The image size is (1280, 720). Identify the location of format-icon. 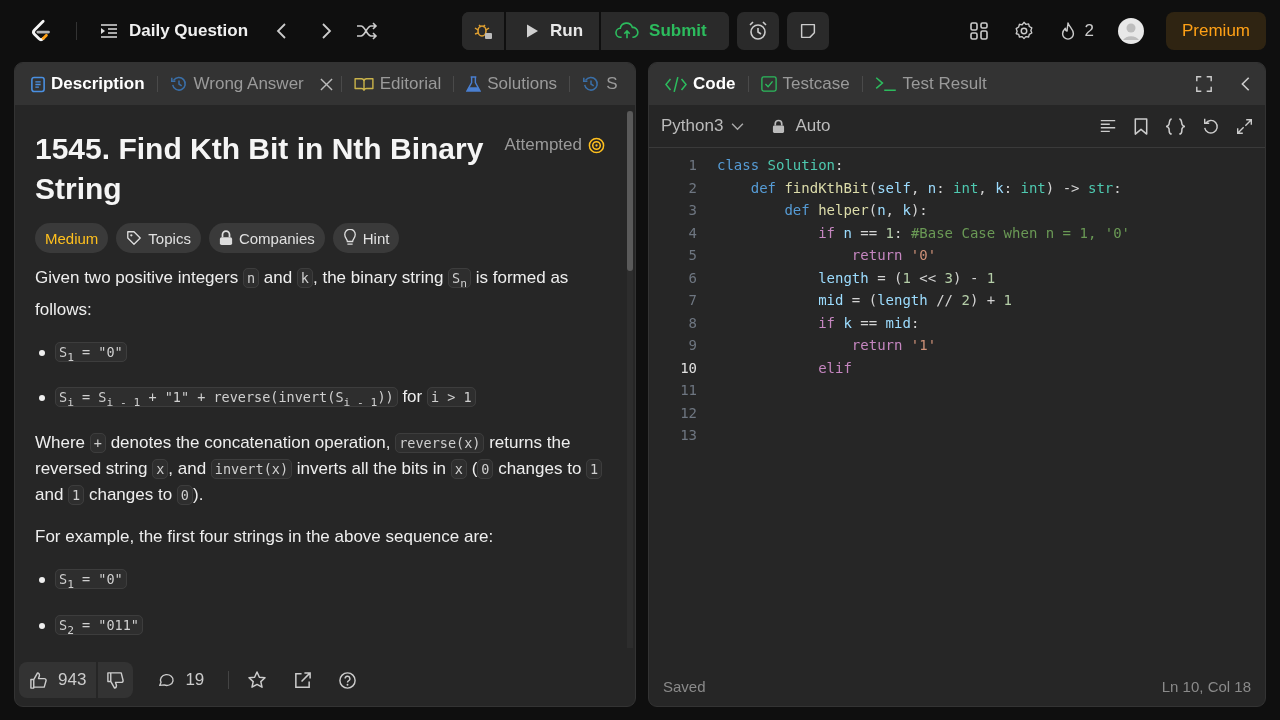
(1108, 126).